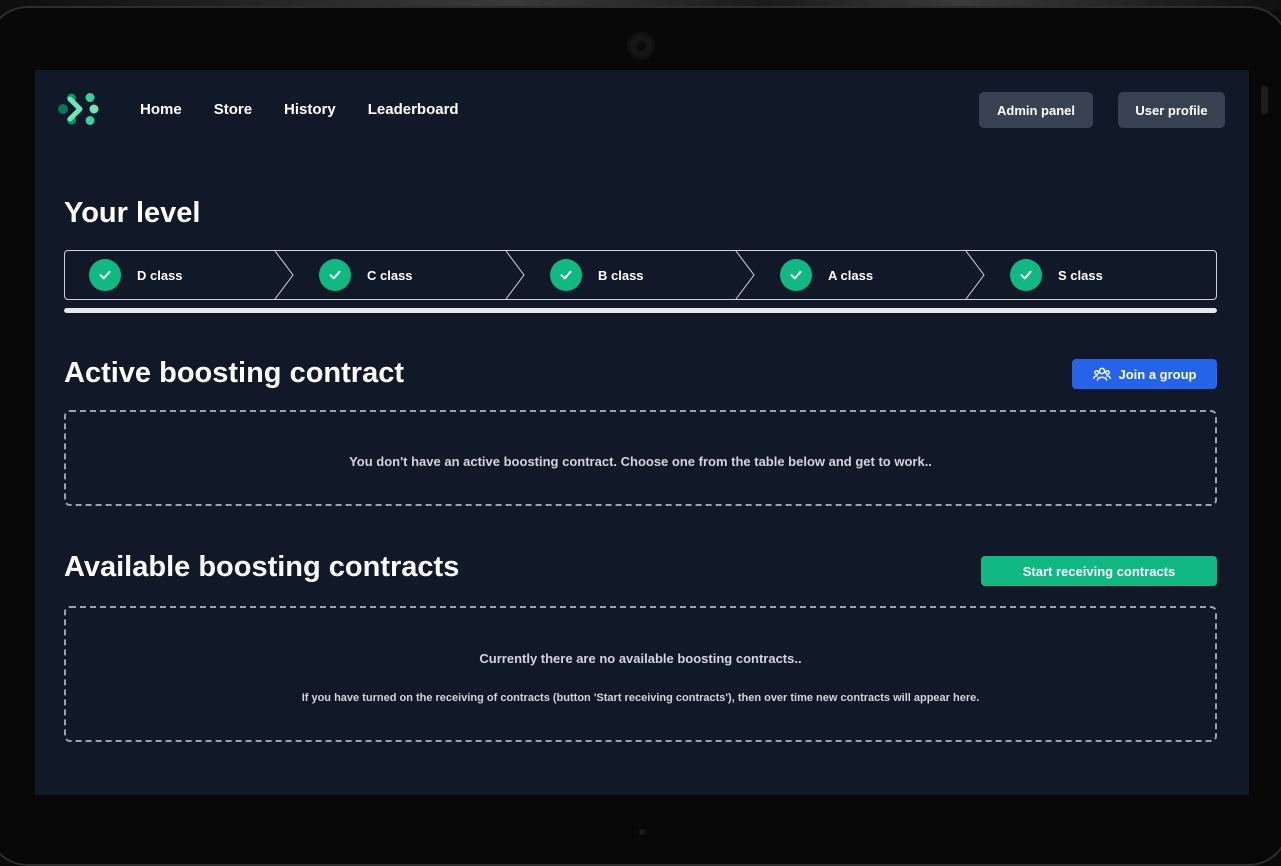 This screenshot has height=866, width=1281. What do you see at coordinates (826, 275) in the screenshot?
I see `step-a-class: A class` at bounding box center [826, 275].